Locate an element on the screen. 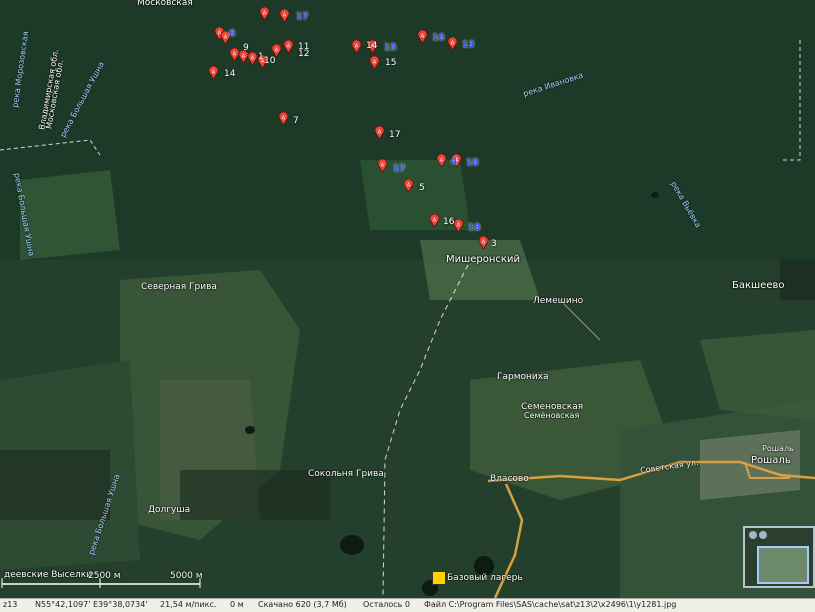 This screenshot has height=612, width=815. camp-icon is located at coordinates (439, 578).